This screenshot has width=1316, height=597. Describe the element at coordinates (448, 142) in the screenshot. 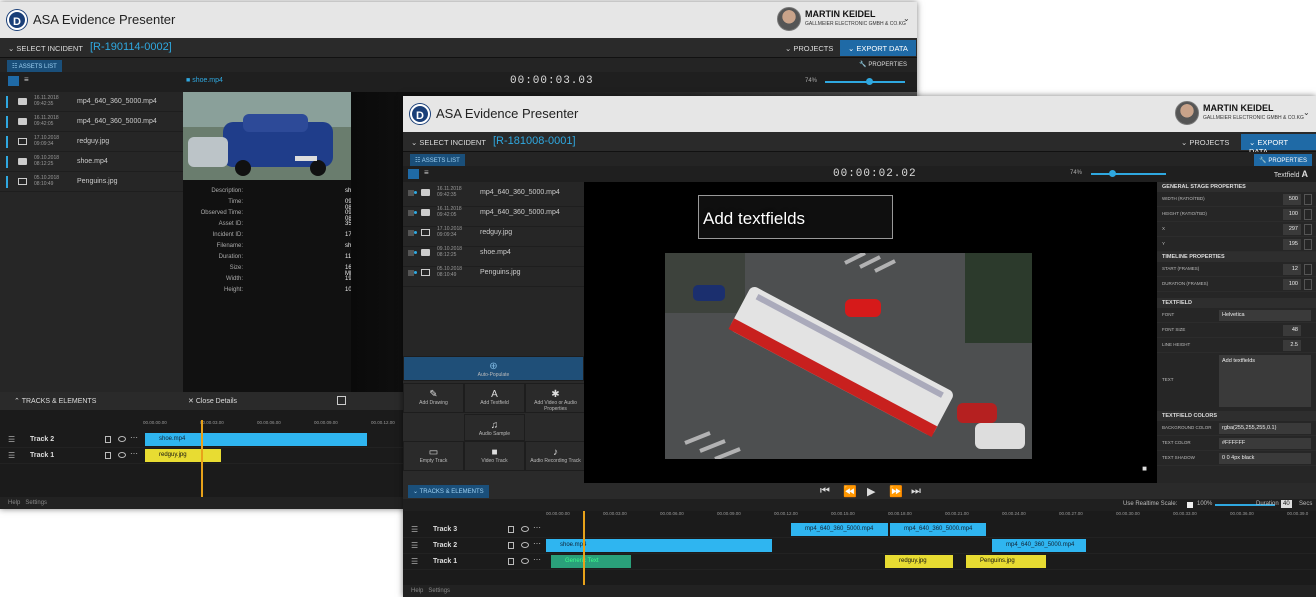

I see `select-incident-button: ⌄ SELECT INCIDENT` at that location.